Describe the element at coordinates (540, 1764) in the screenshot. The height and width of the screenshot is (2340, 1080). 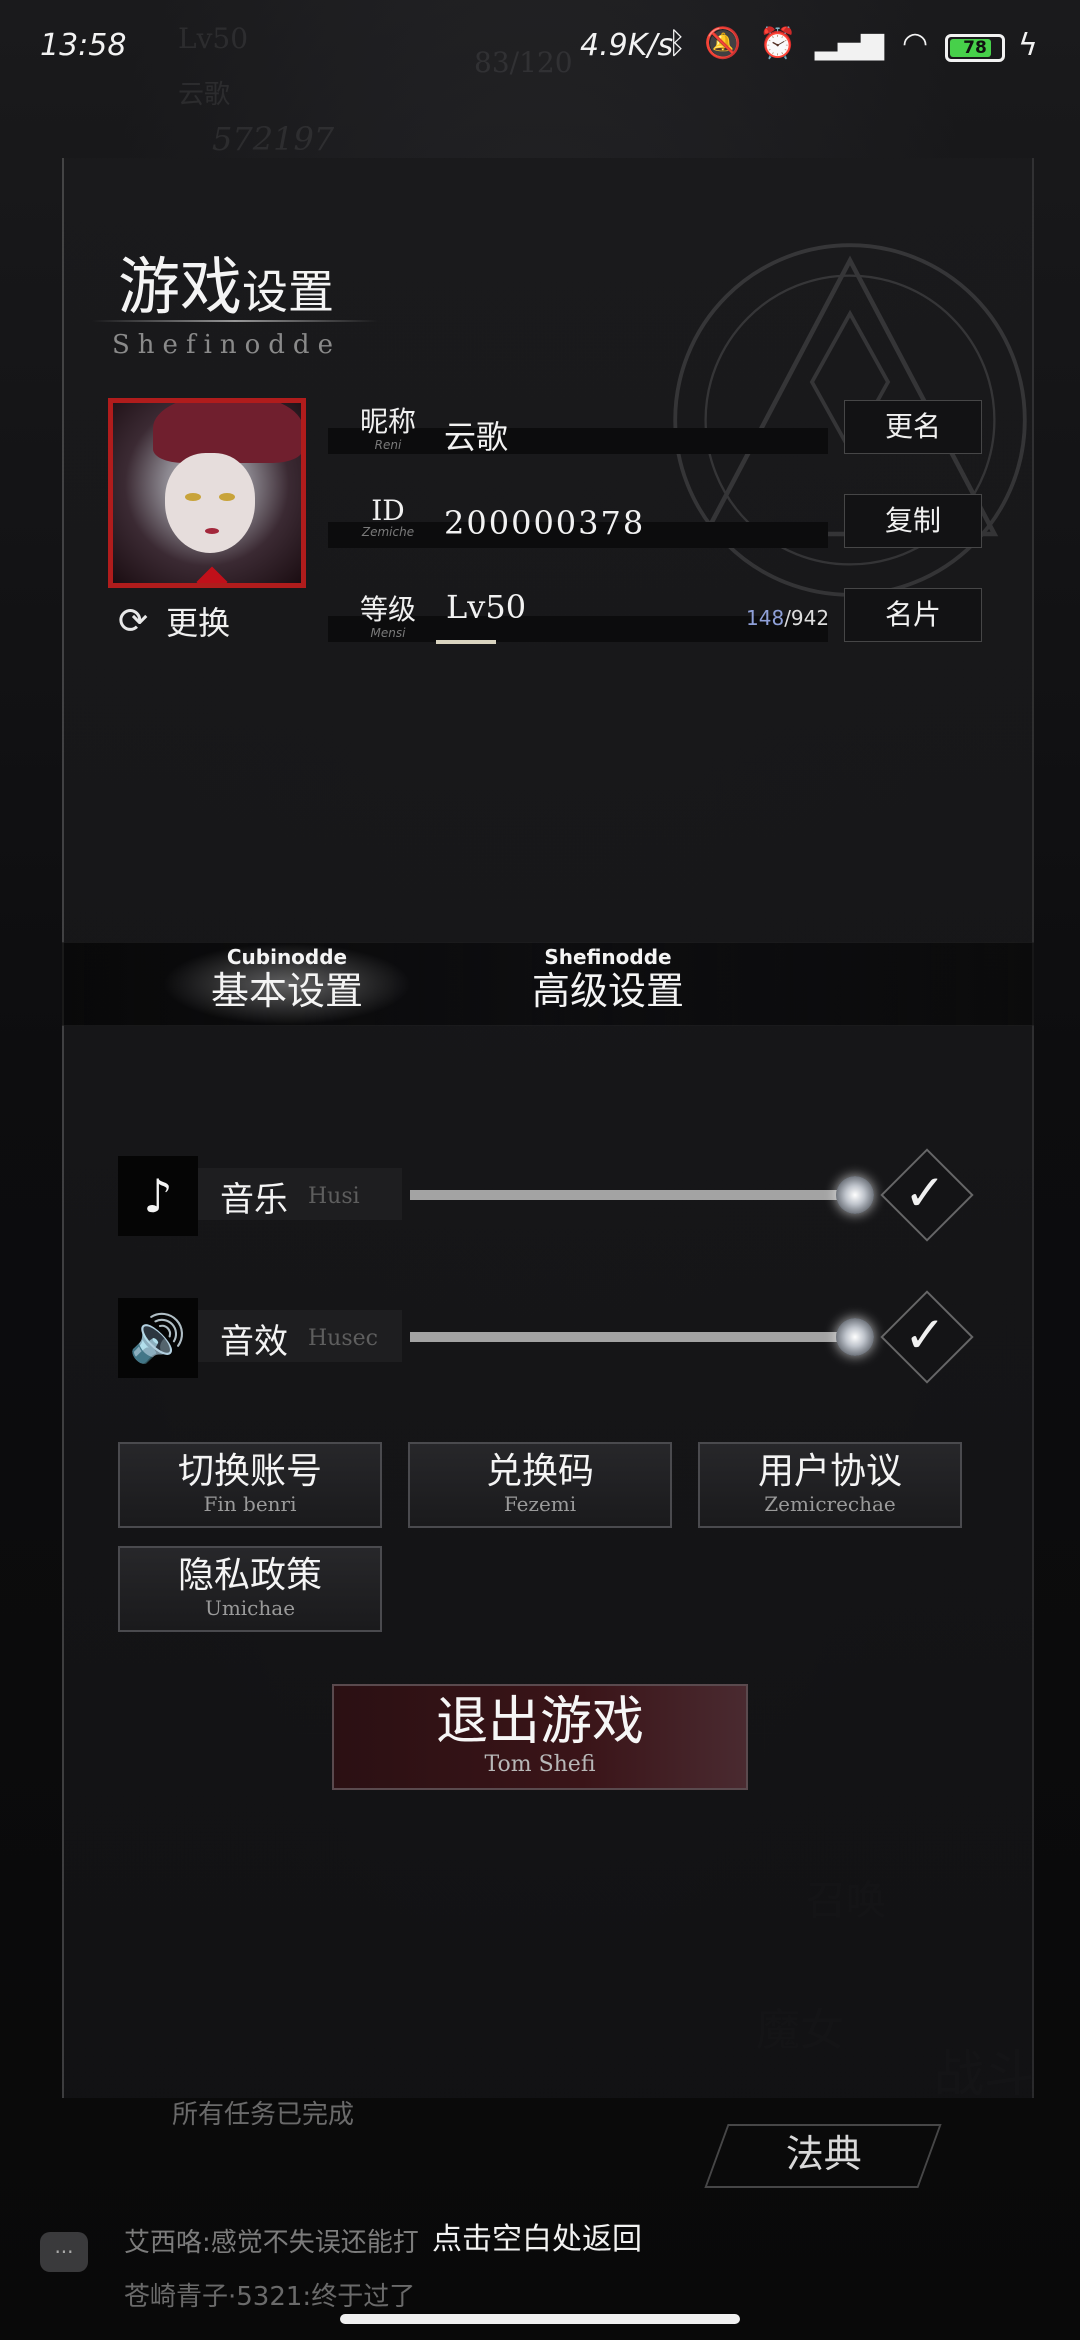
I see `exit-game-en: Tom Shefi` at that location.